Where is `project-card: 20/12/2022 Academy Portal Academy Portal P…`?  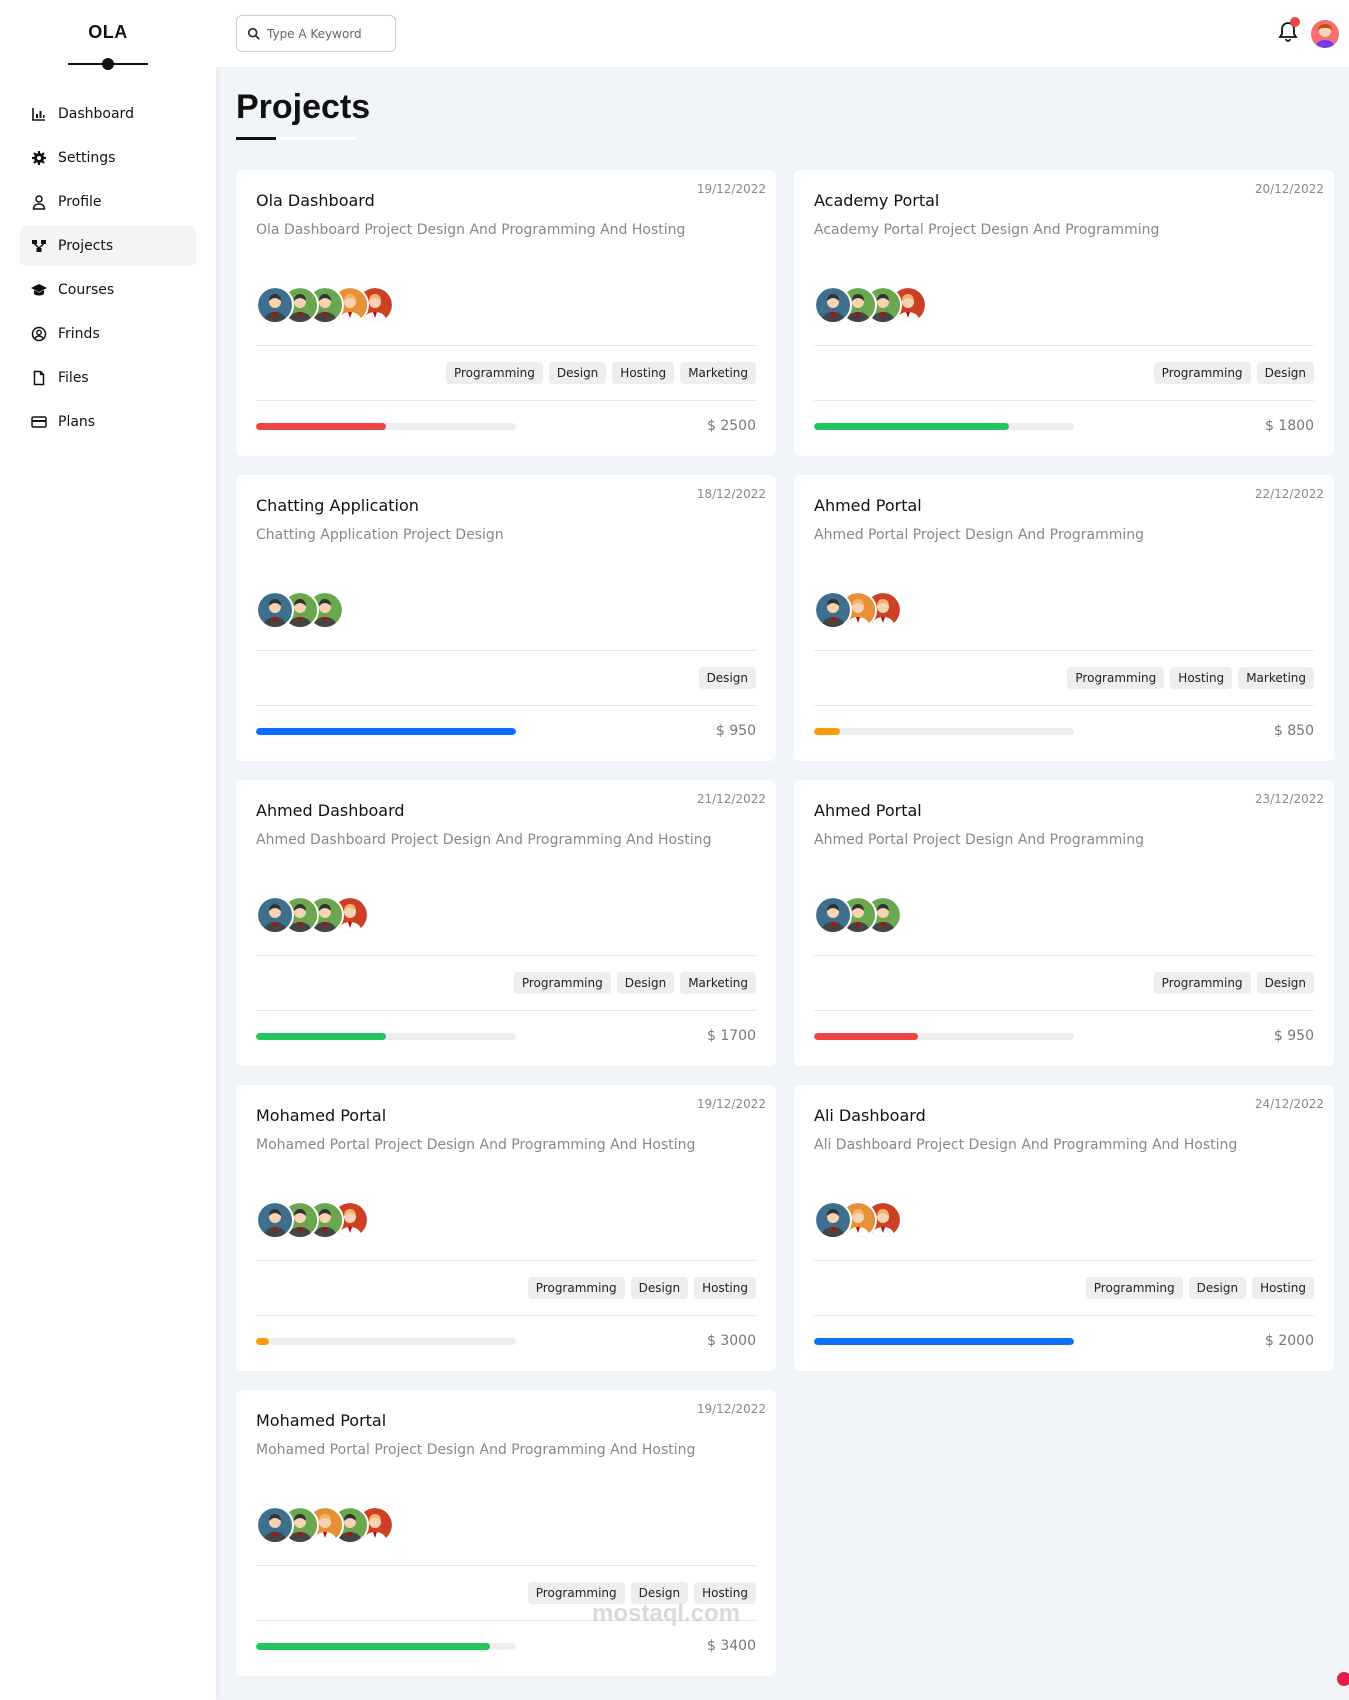
project-card: 20/12/2022 Academy Portal Academy Portal P… is located at coordinates (1064, 313).